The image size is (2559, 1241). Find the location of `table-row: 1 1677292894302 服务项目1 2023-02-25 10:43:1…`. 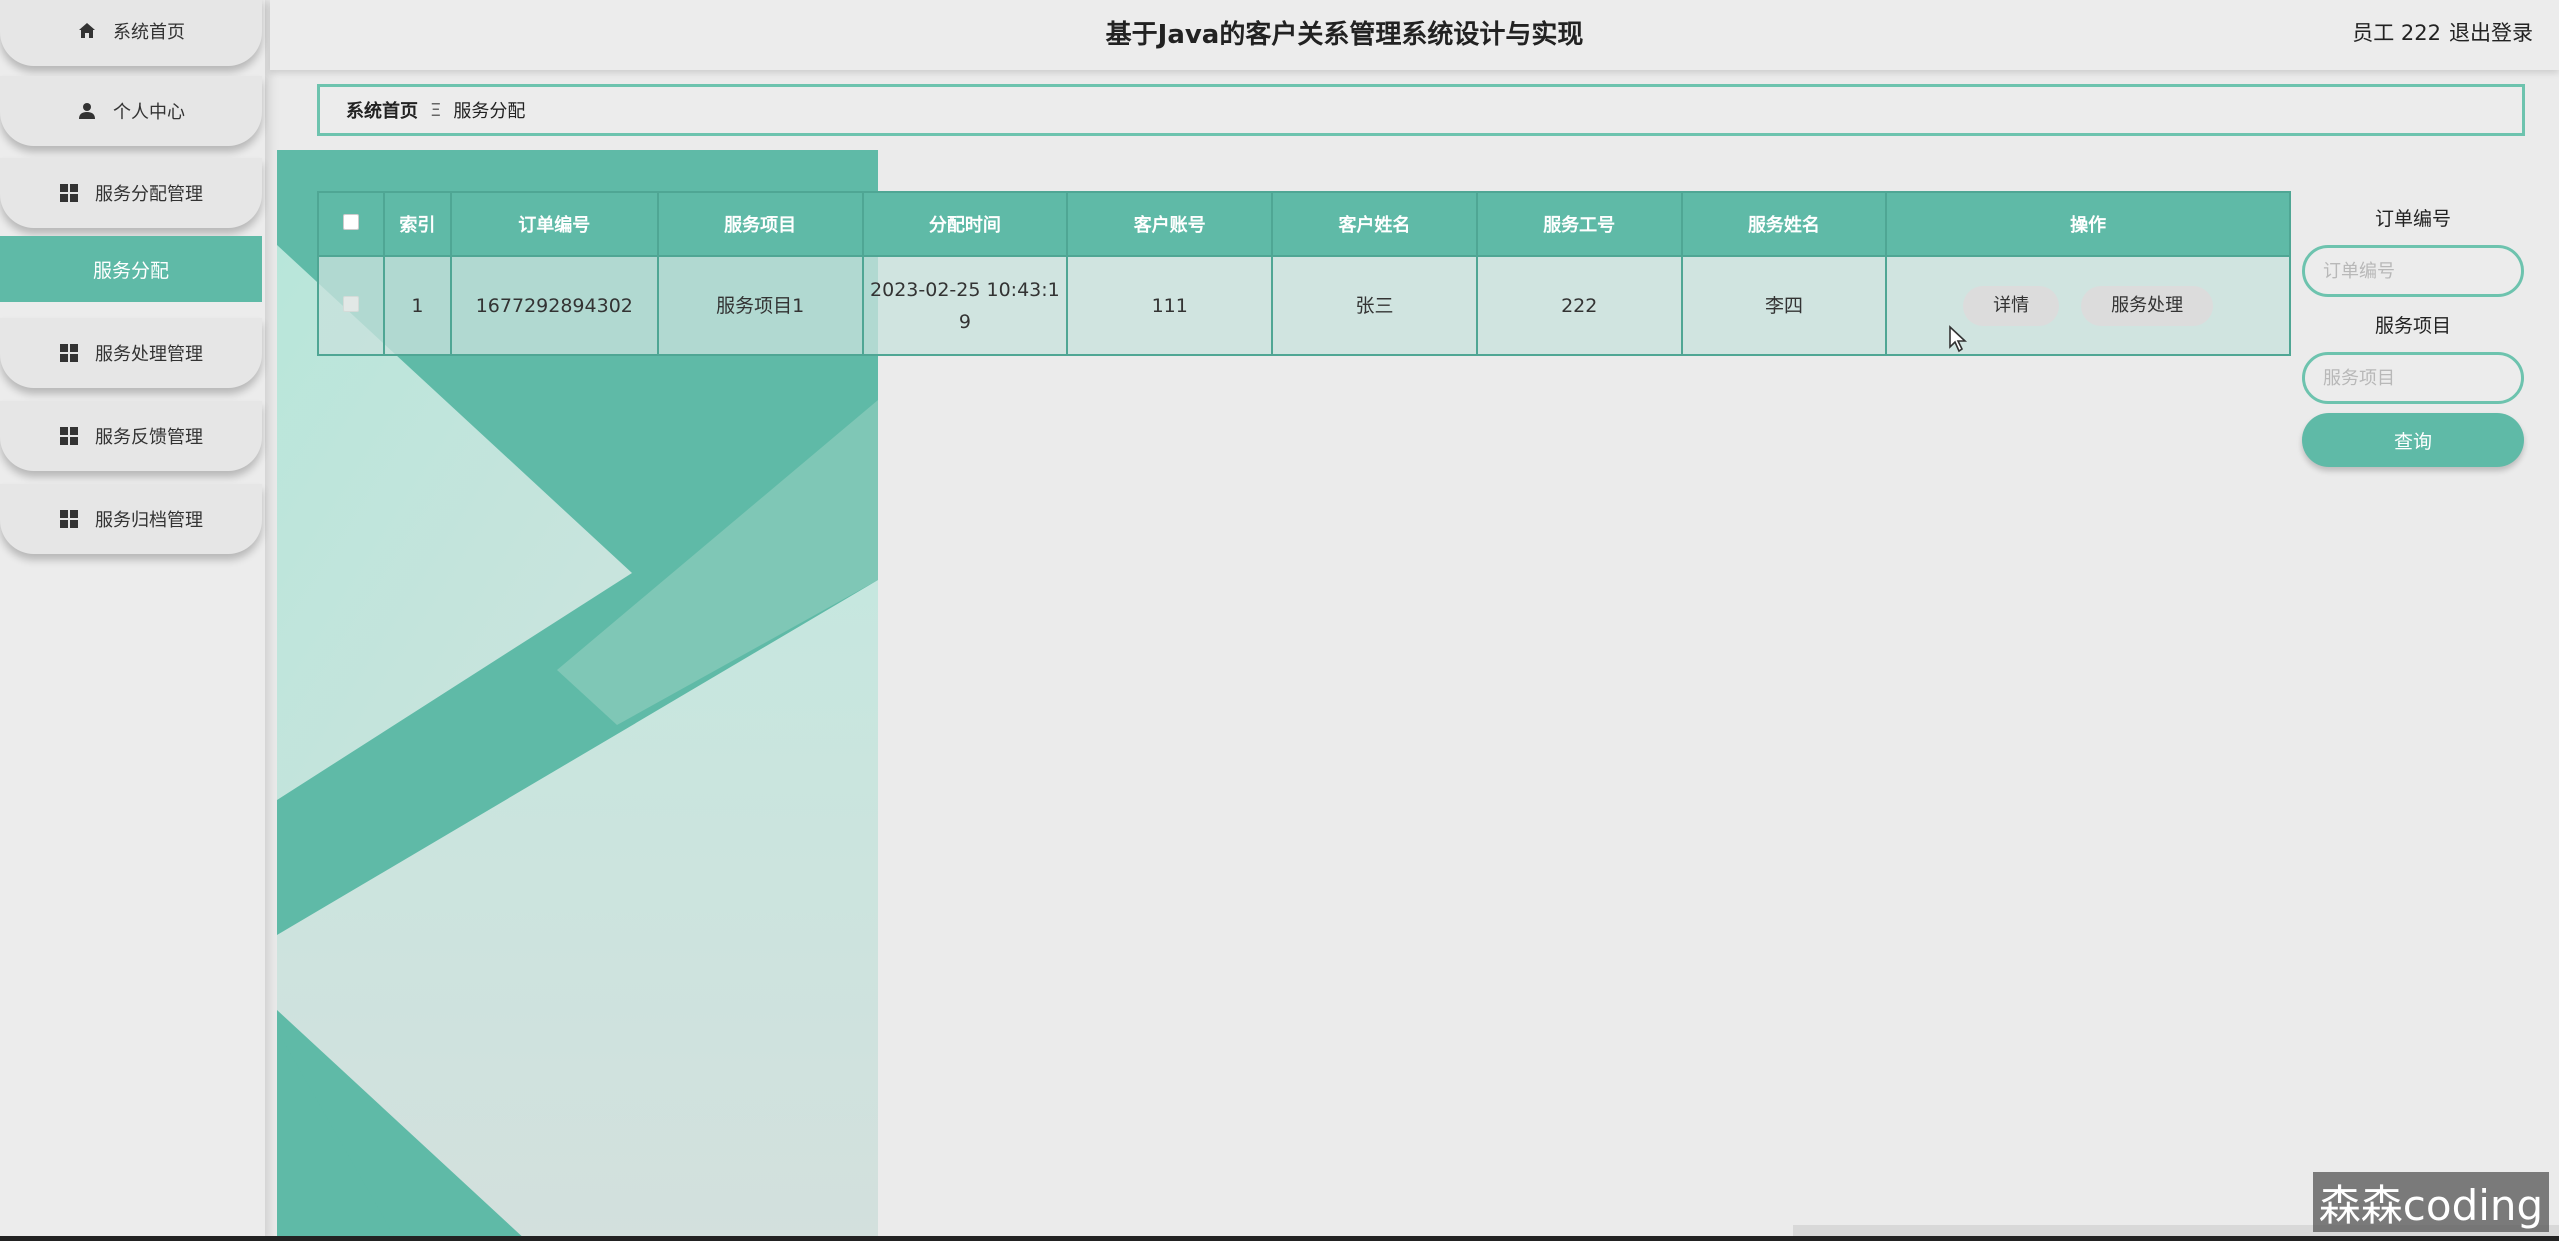

table-row: 1 1677292894302 服务项目1 2023-02-25 10:43:1… is located at coordinates (1304, 305).